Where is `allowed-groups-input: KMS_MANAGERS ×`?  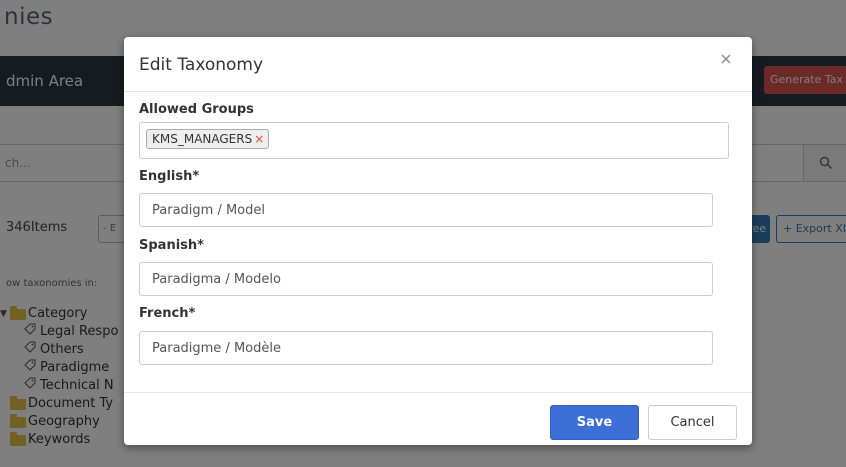
allowed-groups-input: KMS_MANAGERS × is located at coordinates (434, 140).